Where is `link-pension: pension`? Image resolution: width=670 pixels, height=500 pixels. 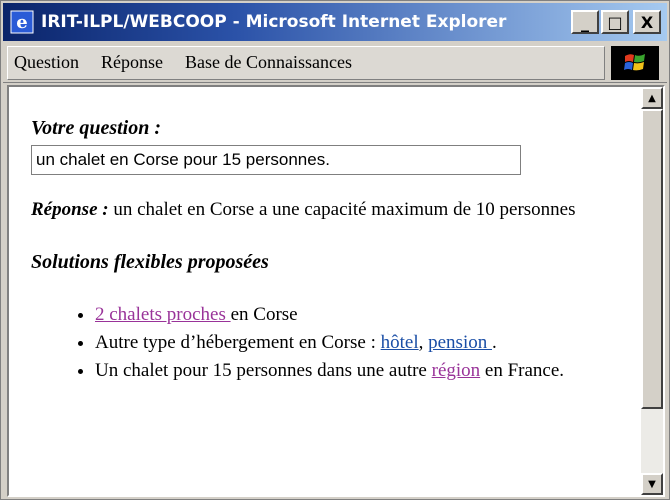
link-pension: pension is located at coordinates (460, 342).